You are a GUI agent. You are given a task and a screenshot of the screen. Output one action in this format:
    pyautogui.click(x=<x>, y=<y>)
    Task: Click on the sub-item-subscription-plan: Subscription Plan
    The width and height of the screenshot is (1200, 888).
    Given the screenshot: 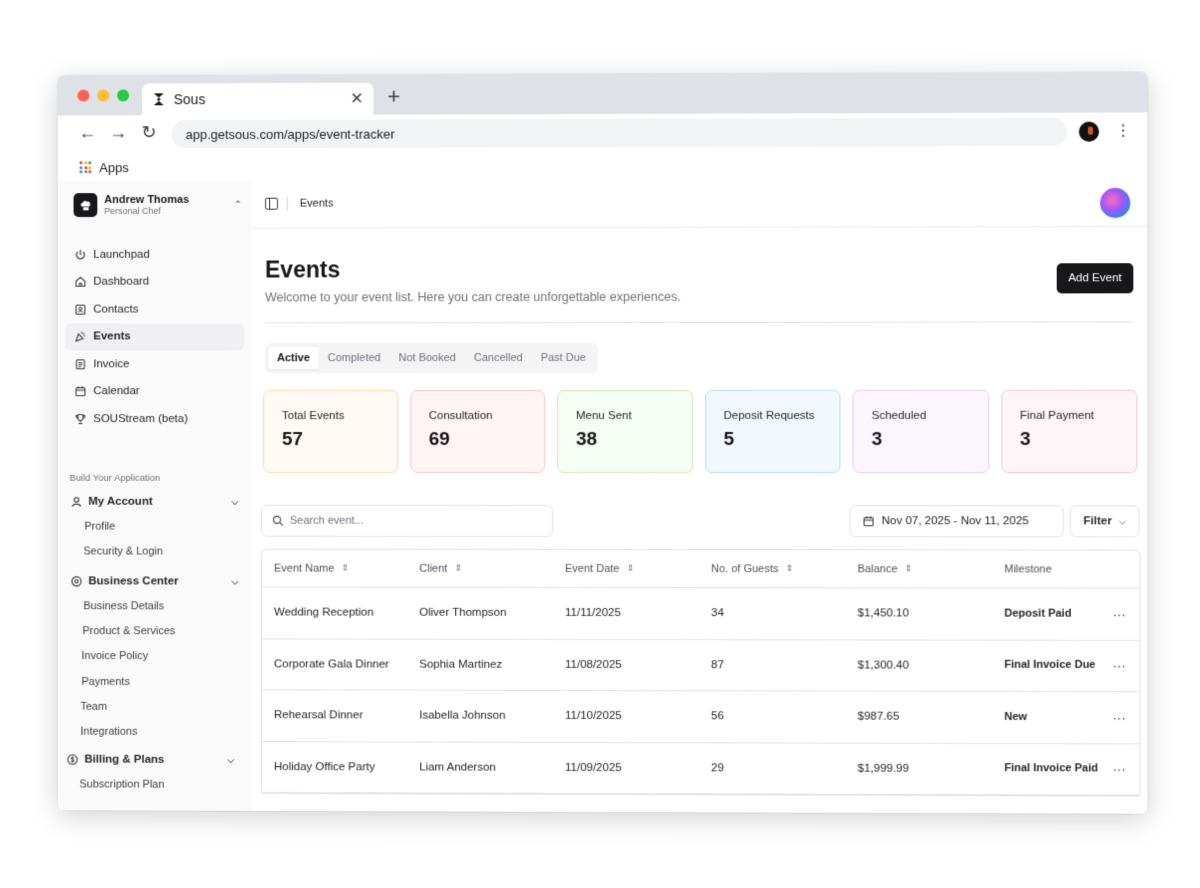 What is the action you would take?
    pyautogui.click(x=151, y=784)
    